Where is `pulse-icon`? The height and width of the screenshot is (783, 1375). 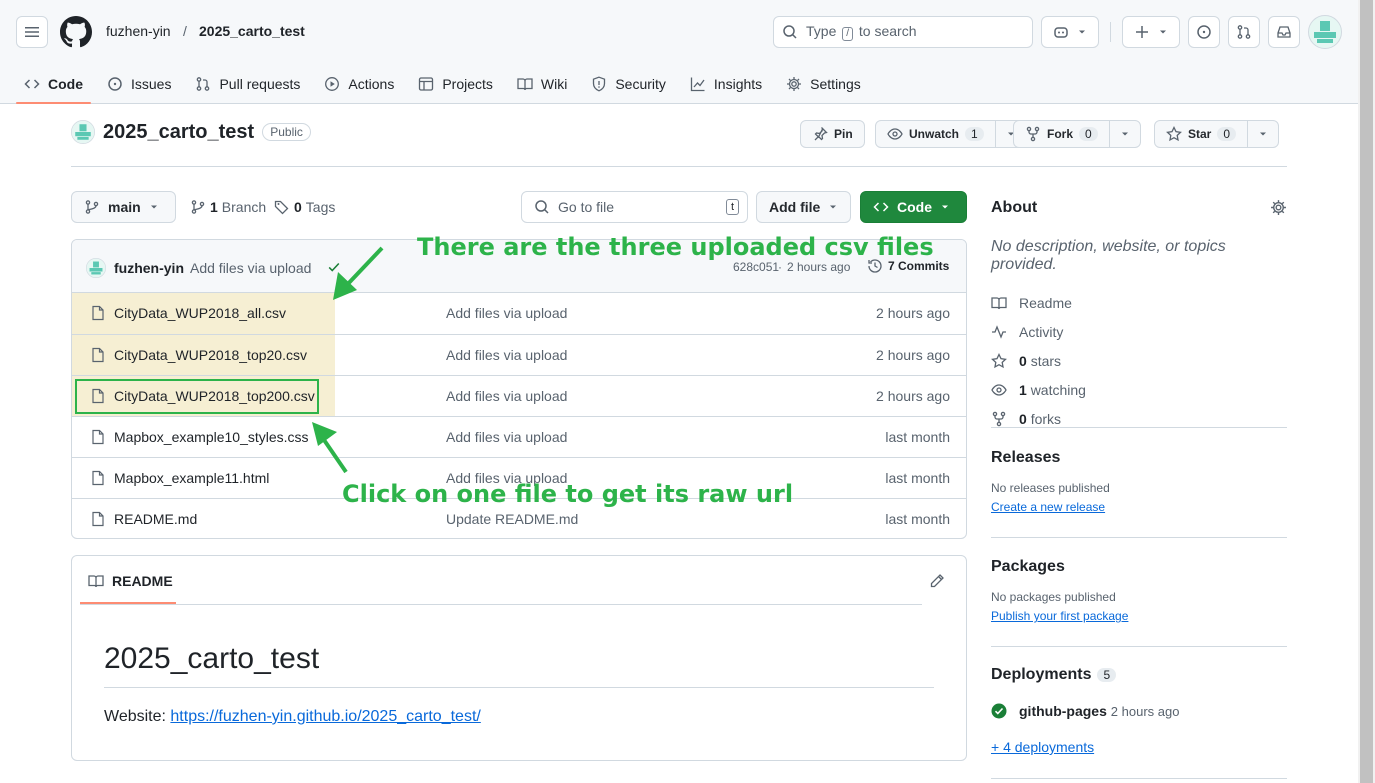
pulse-icon is located at coordinates (999, 331).